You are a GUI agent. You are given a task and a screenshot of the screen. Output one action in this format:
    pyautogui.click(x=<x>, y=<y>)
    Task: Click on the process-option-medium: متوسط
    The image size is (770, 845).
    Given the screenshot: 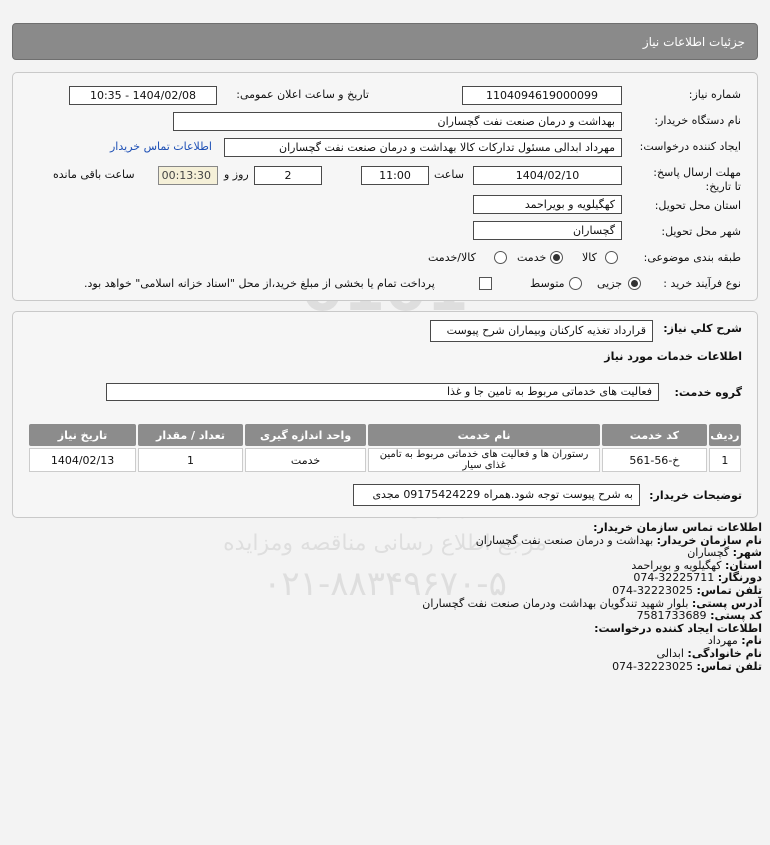 What is the action you would take?
    pyautogui.click(x=547, y=283)
    